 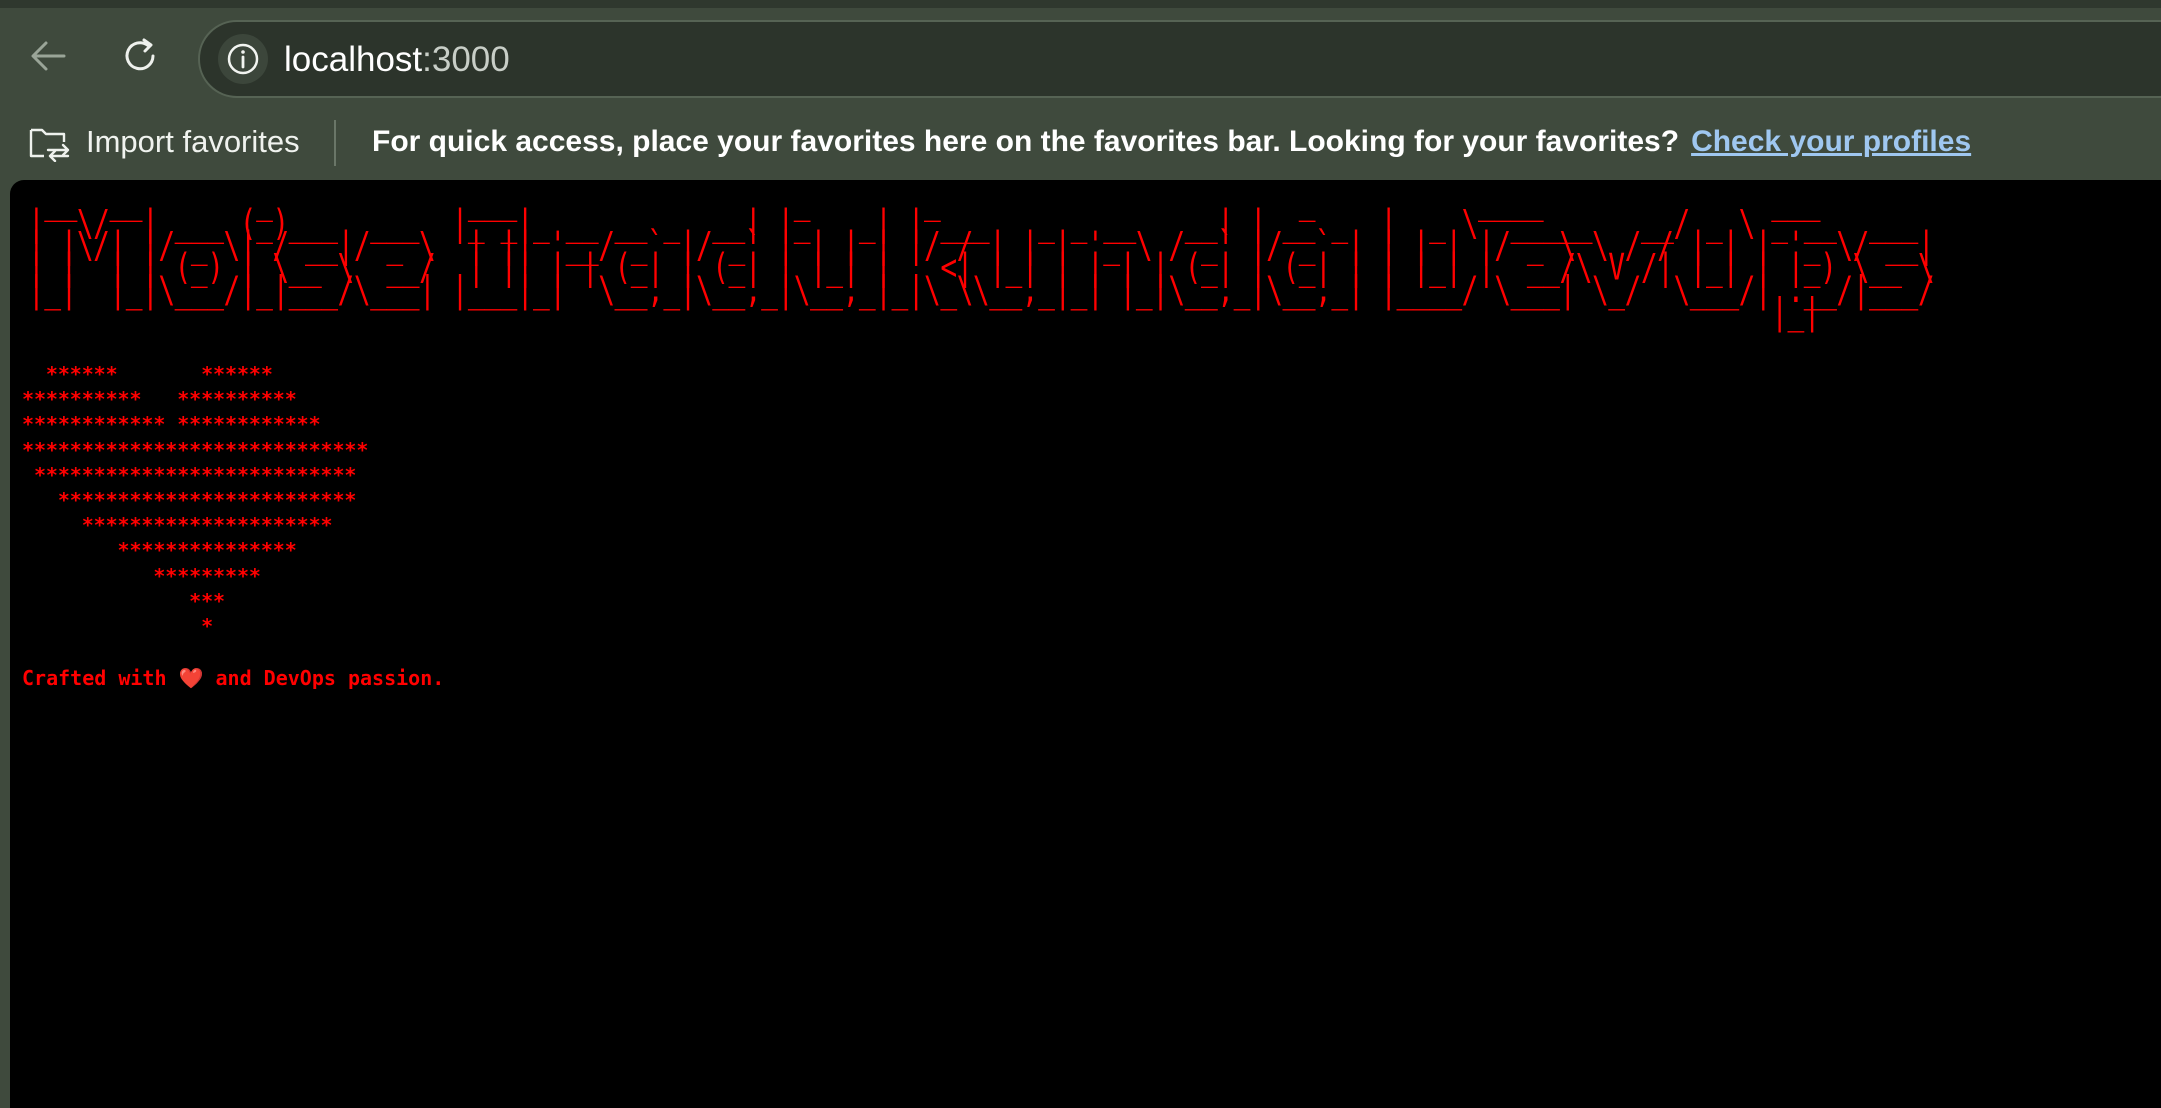 What do you see at coordinates (49, 145) in the screenshot?
I see `import-favorites-icon` at bounding box center [49, 145].